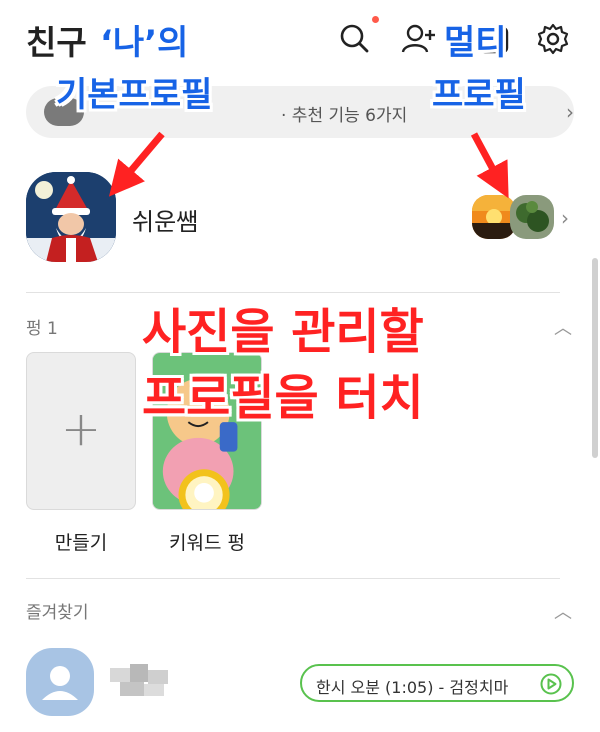  What do you see at coordinates (71, 217) in the screenshot?
I see `my-profile-avatar` at bounding box center [71, 217].